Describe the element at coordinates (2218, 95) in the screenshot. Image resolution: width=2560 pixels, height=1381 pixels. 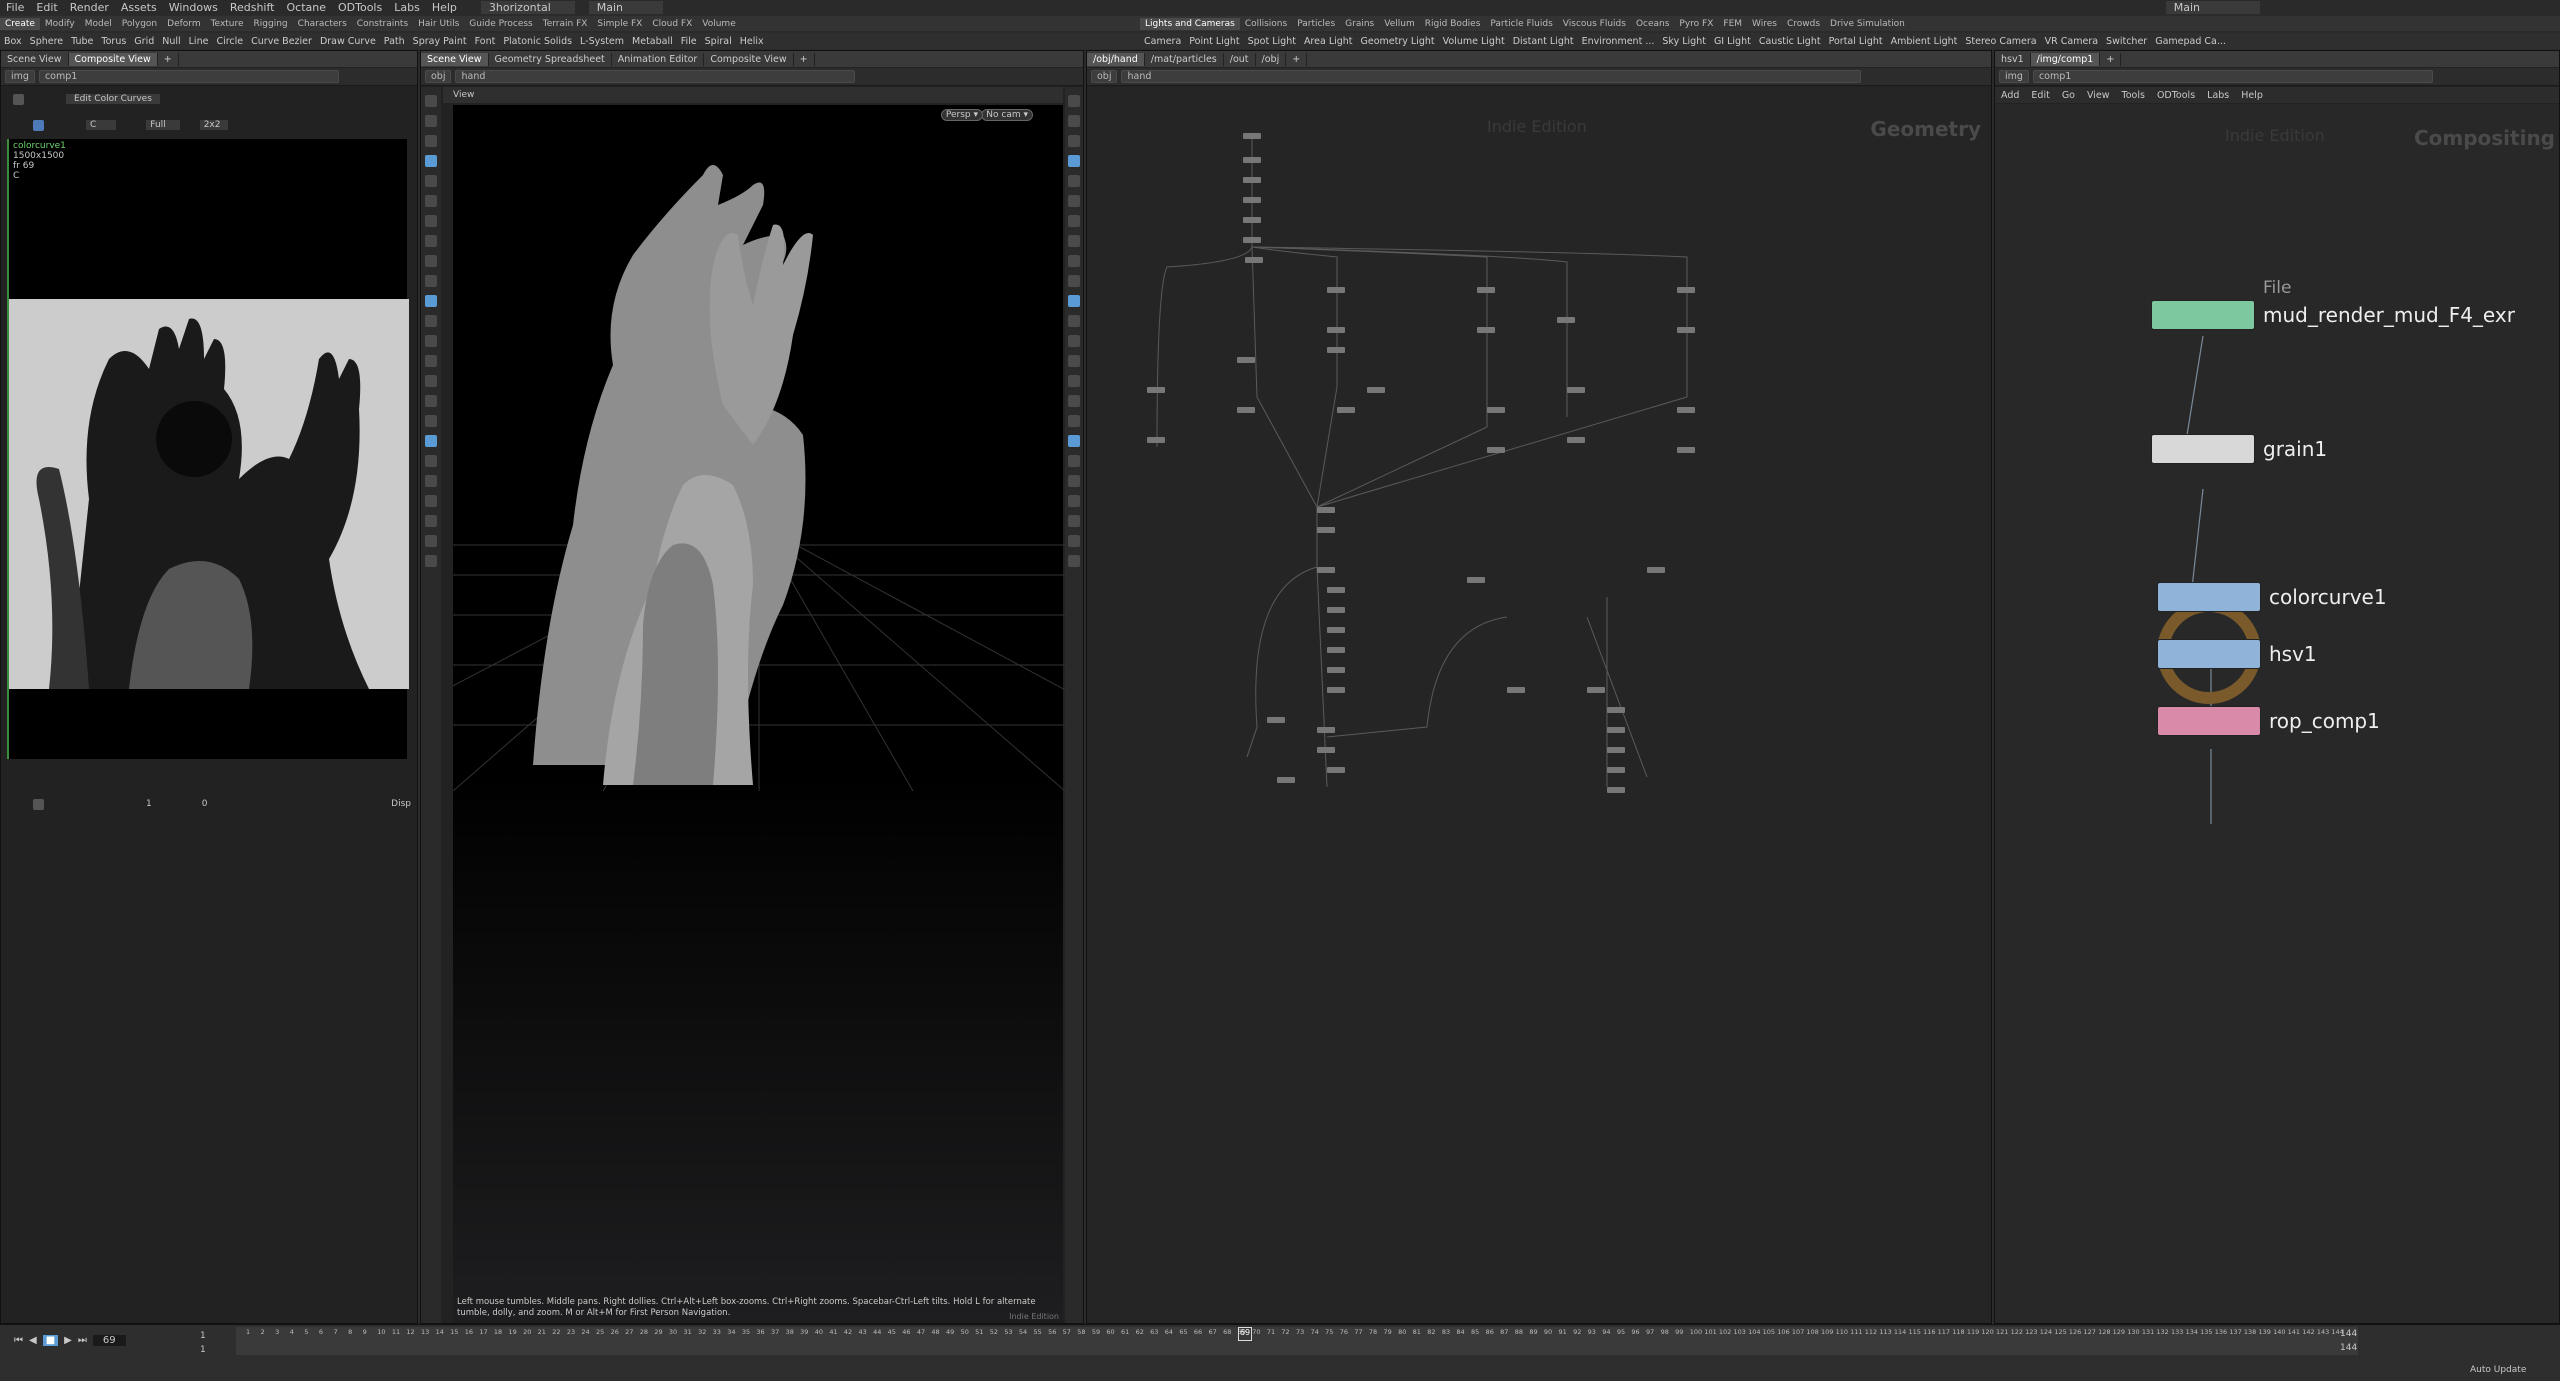
I see `net-menu-labs: Labs` at that location.